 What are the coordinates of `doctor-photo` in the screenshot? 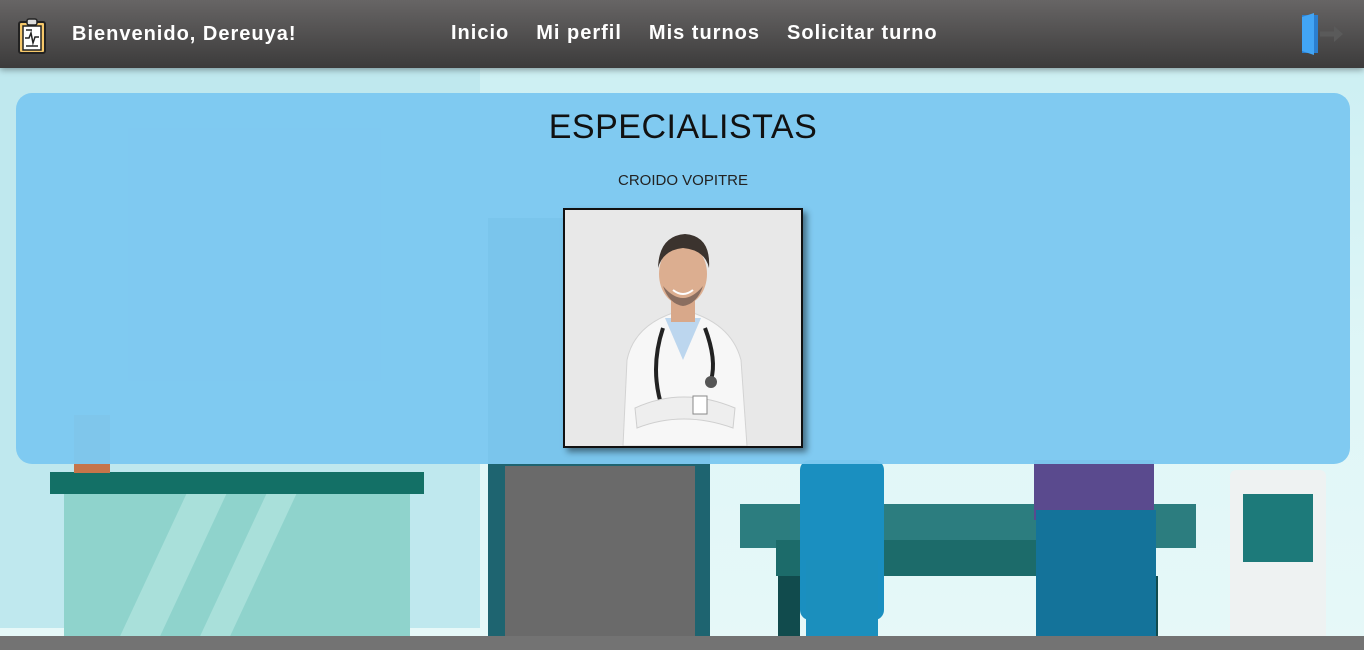 It's located at (683, 328).